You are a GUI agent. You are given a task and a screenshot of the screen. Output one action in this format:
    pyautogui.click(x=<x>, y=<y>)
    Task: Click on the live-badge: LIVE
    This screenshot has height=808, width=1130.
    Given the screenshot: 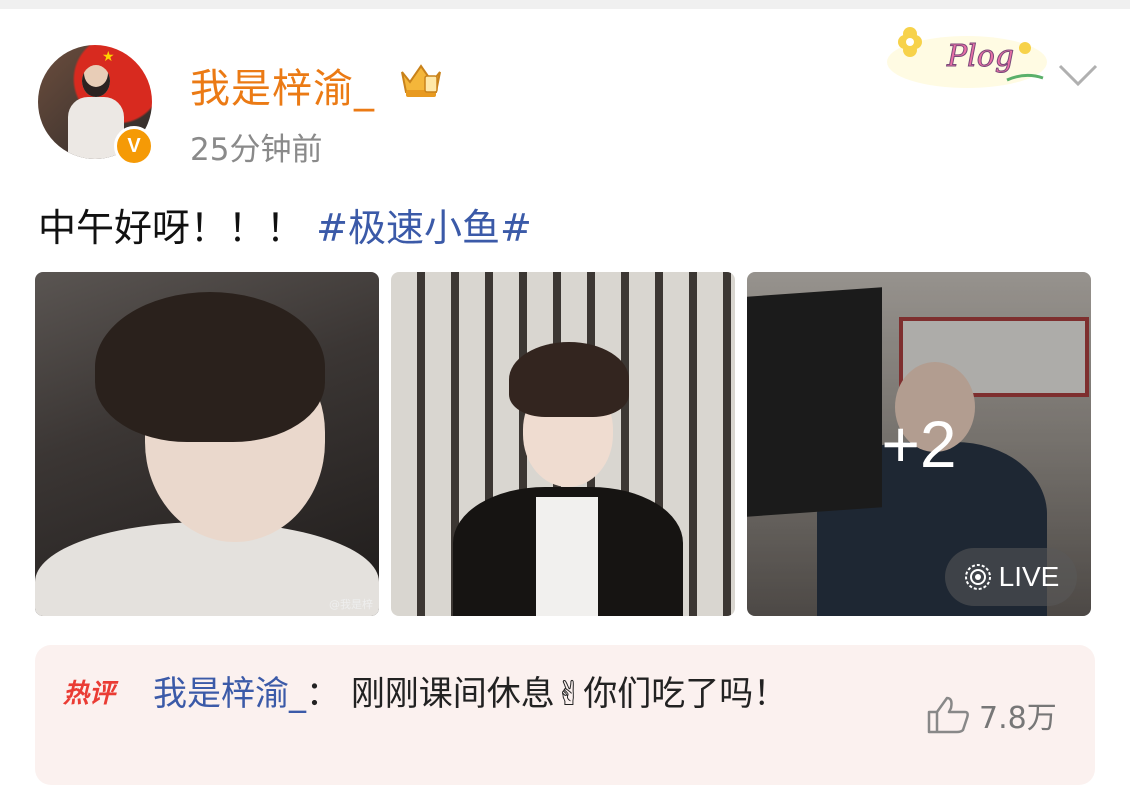 What is the action you would take?
    pyautogui.click(x=1011, y=577)
    